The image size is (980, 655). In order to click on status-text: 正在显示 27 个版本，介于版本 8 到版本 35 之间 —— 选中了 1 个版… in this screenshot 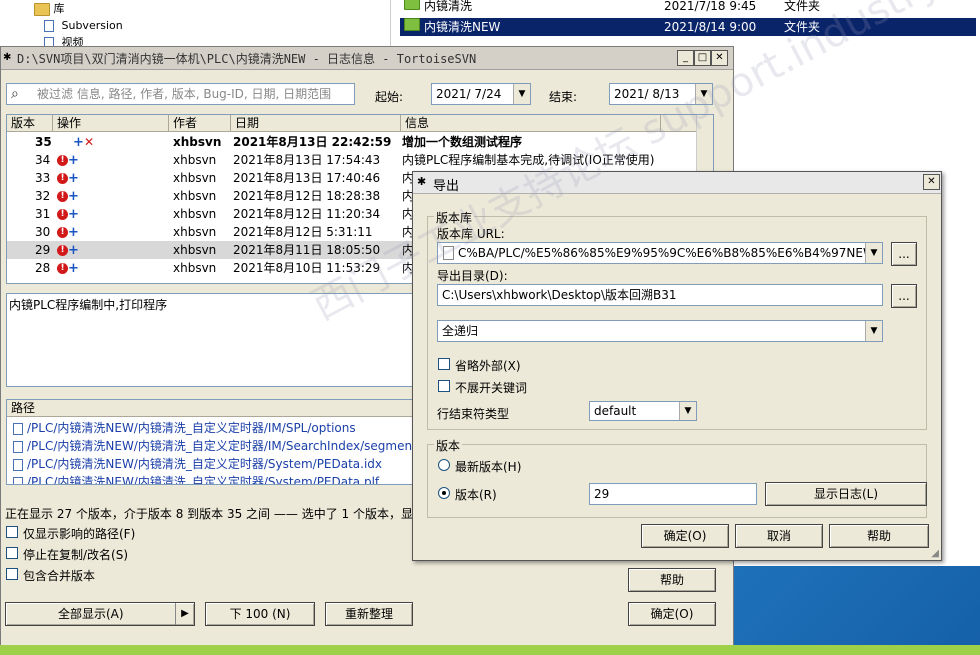, I will do `click(215, 514)`.